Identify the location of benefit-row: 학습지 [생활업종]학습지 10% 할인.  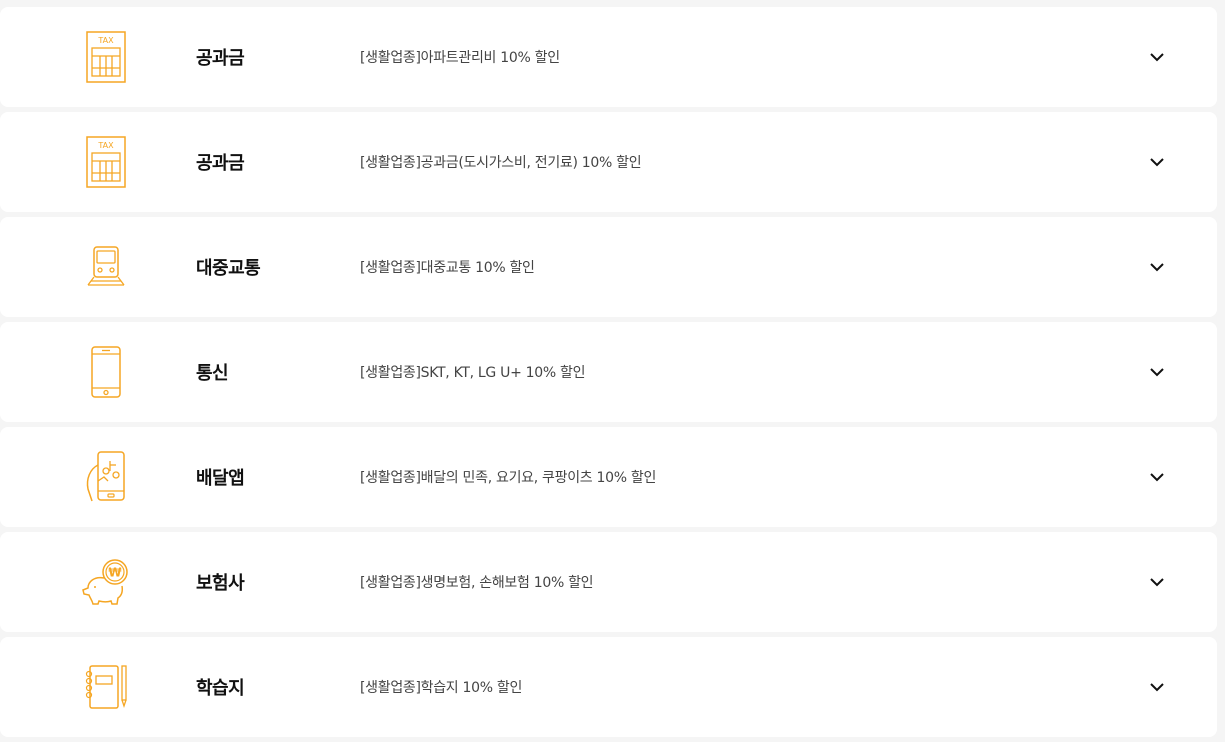
(608, 687).